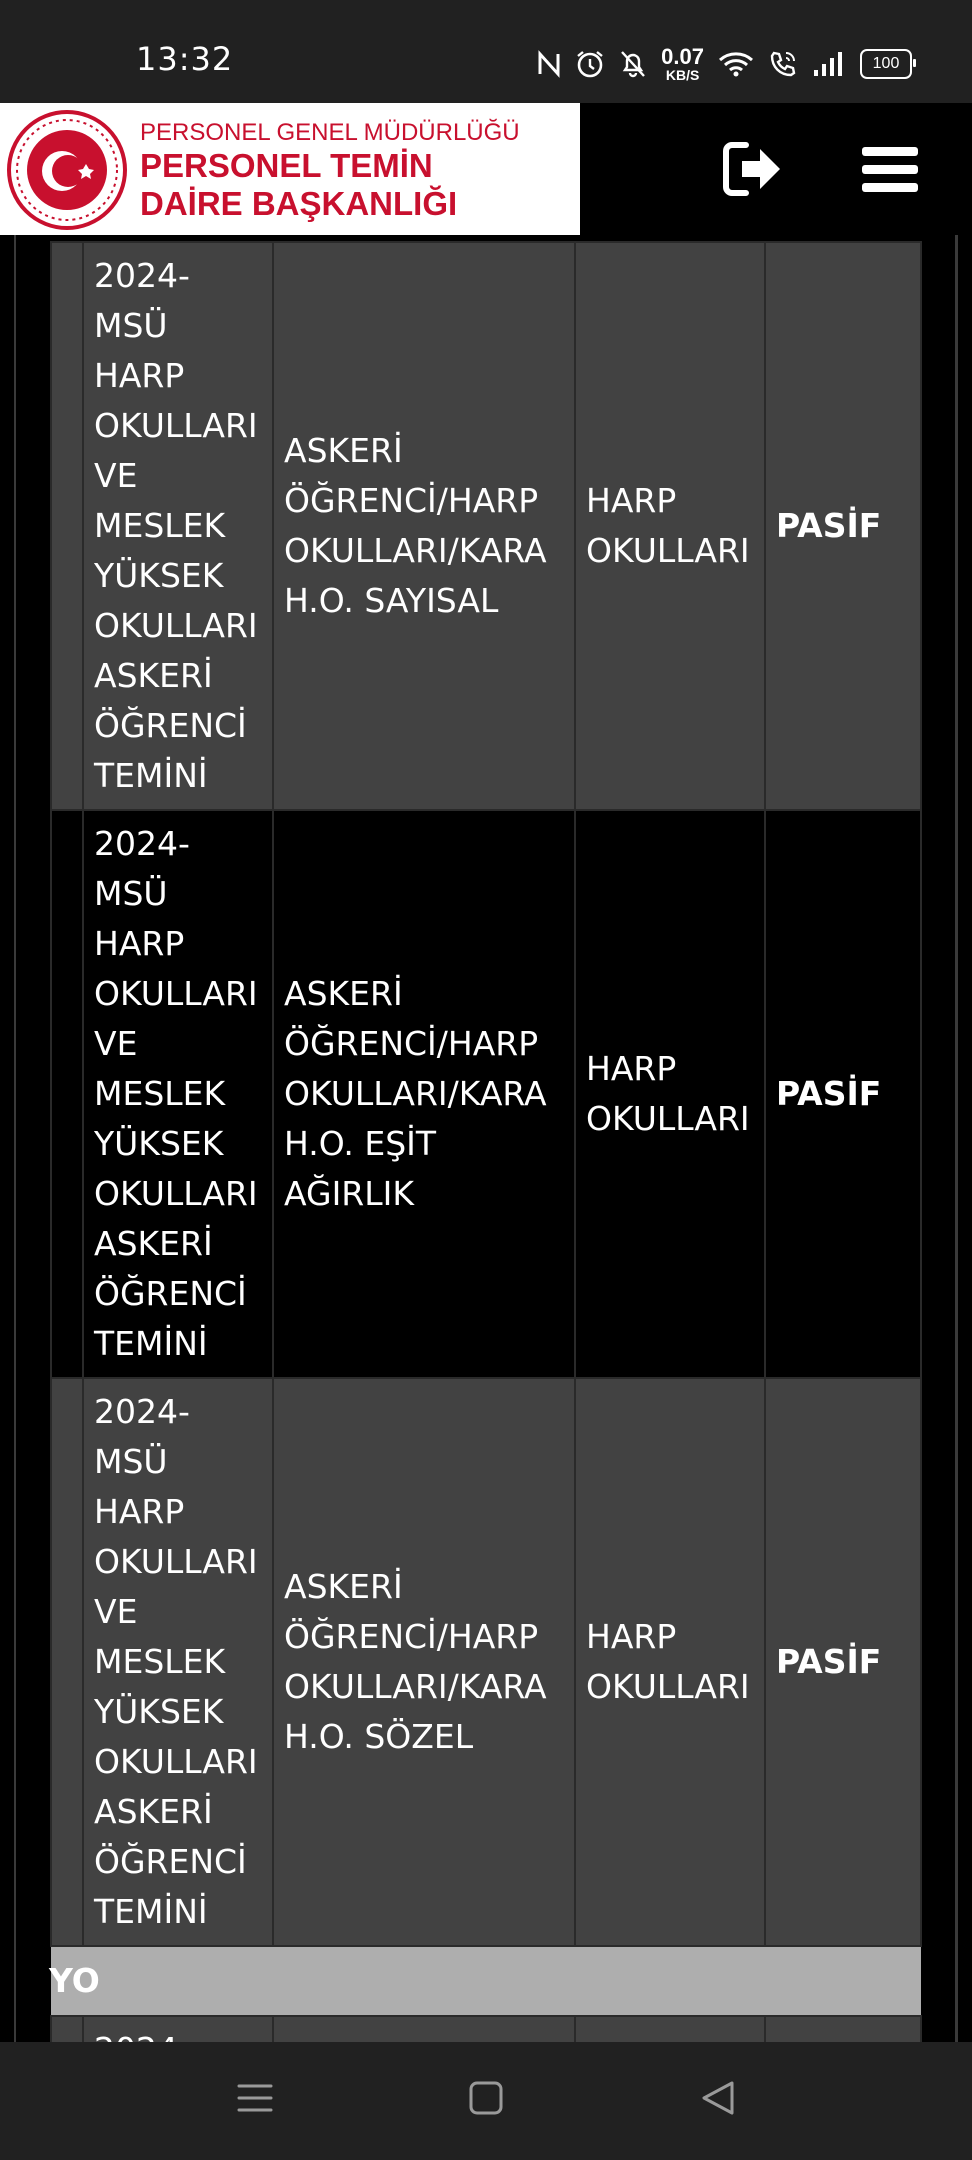  What do you see at coordinates (736, 64) in the screenshot?
I see `wifi-icon` at bounding box center [736, 64].